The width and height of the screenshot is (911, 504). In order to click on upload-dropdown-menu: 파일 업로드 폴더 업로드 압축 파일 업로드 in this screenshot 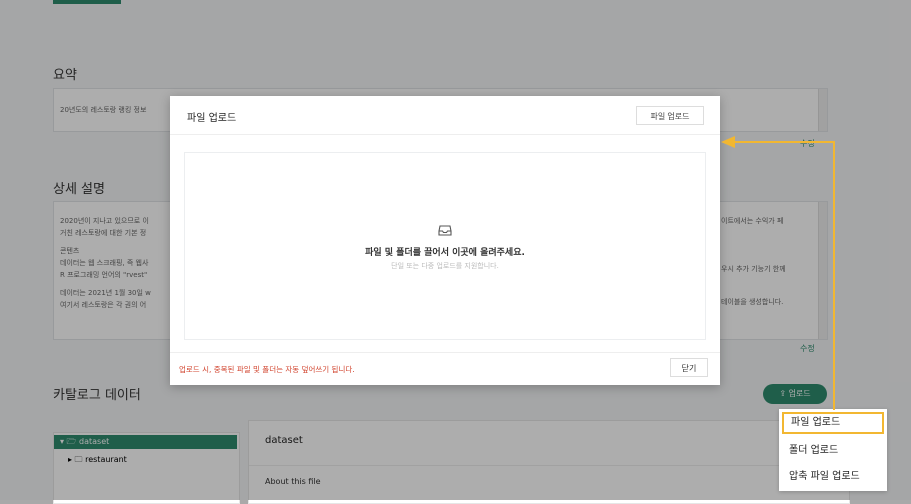, I will do `click(833, 450)`.